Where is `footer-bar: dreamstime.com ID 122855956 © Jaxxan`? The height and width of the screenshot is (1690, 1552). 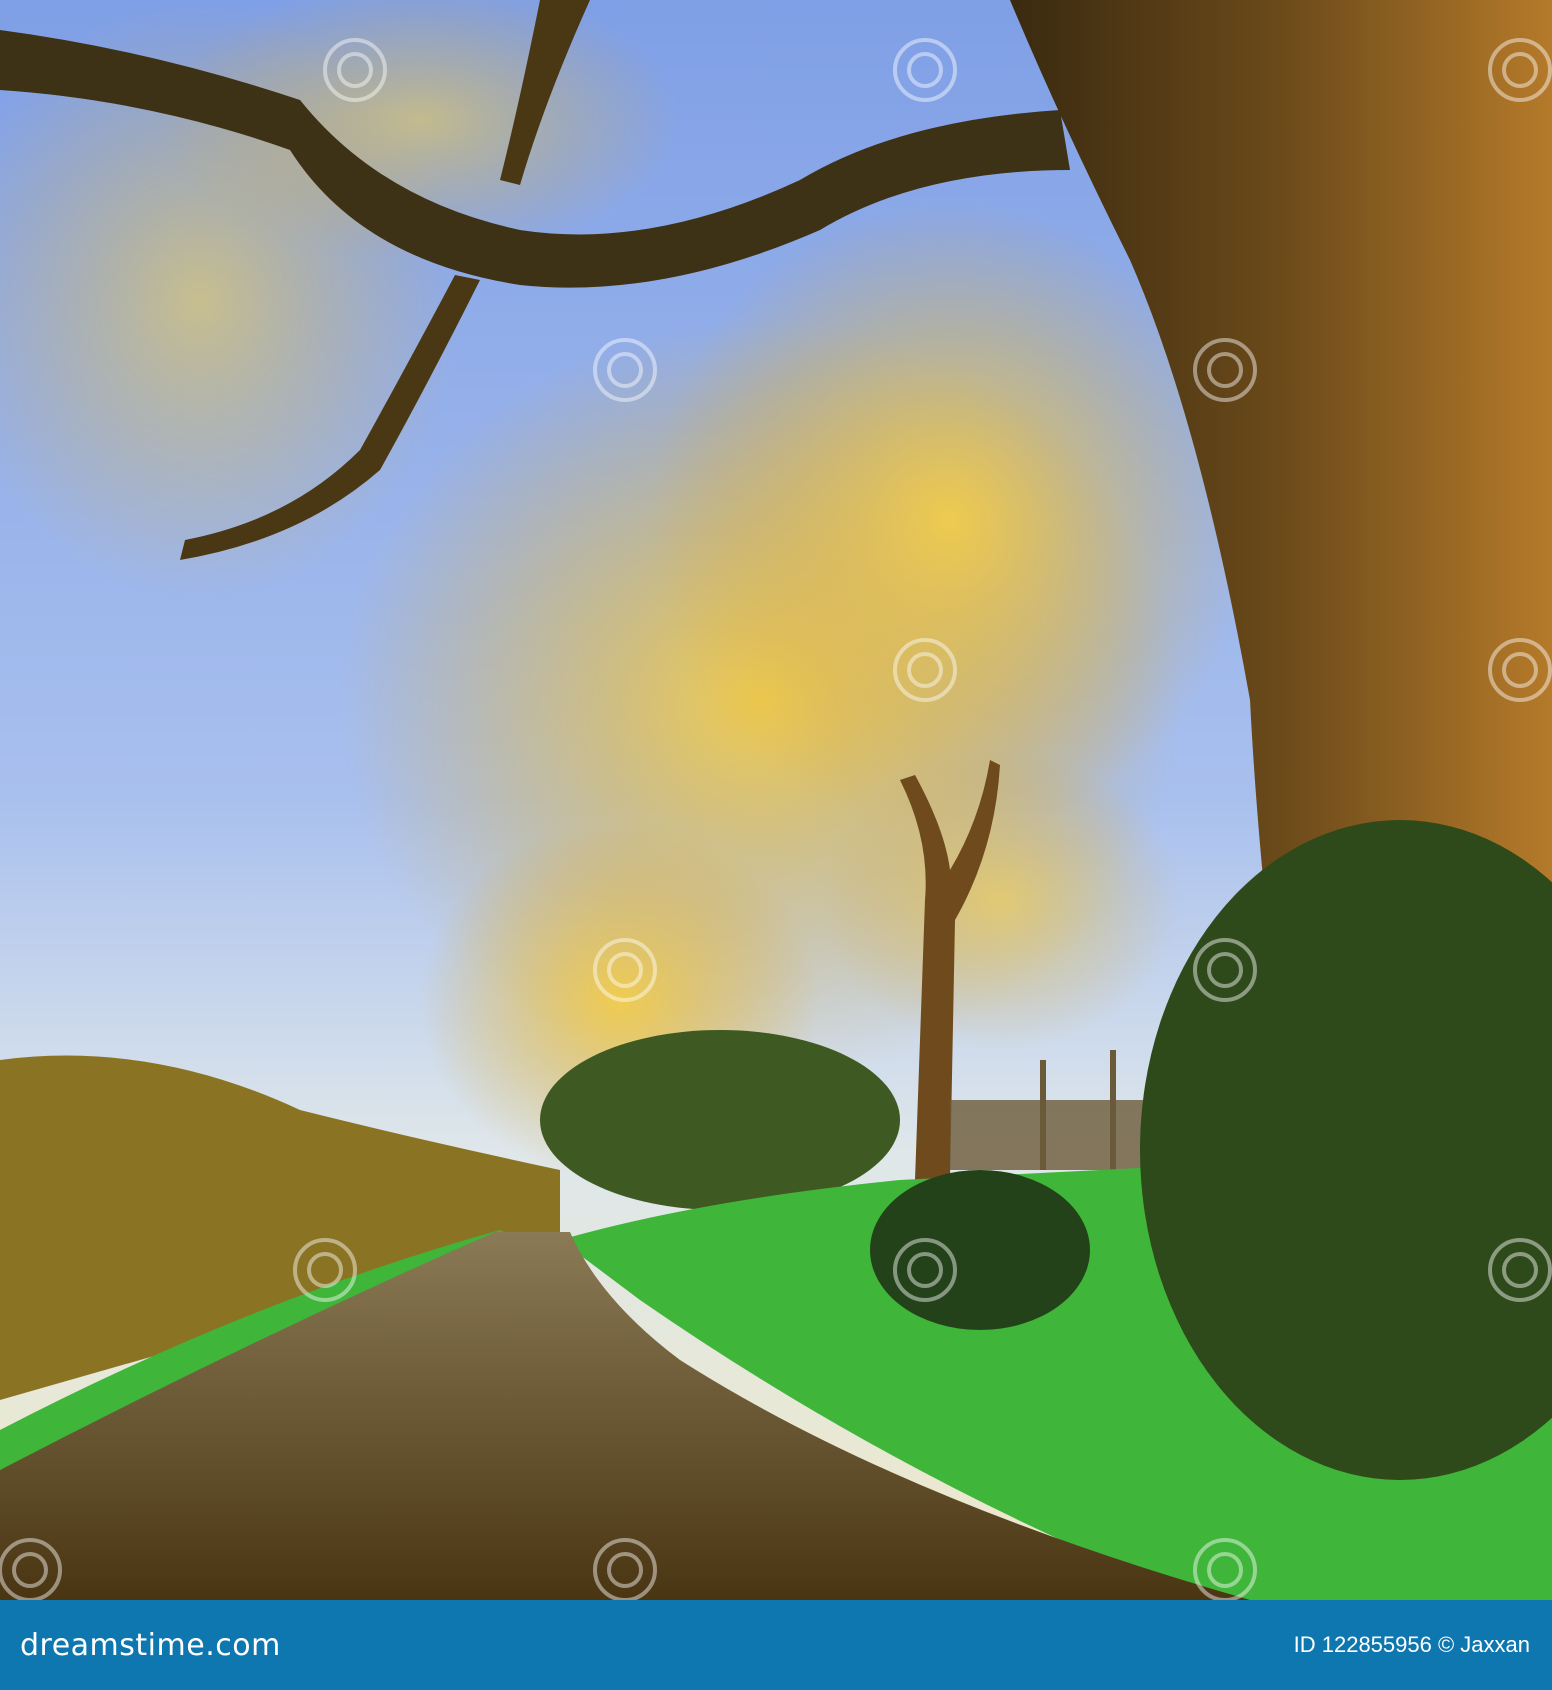
footer-bar: dreamstime.com ID 122855956 © Jaxxan is located at coordinates (776, 1645).